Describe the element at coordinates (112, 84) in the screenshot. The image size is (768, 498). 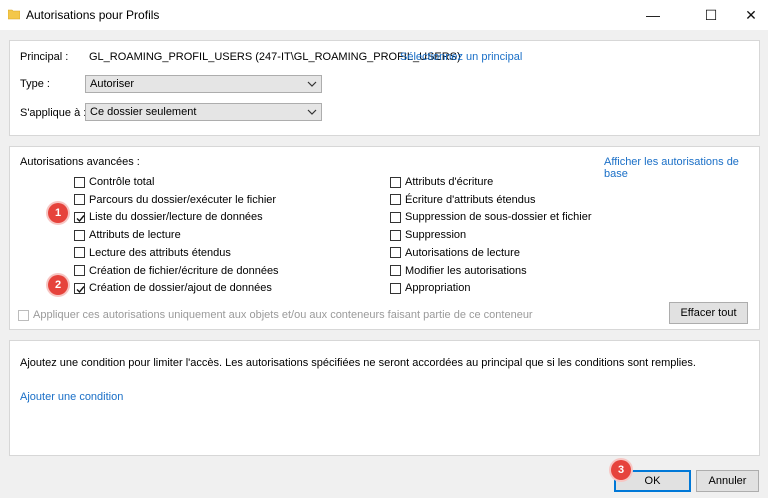
I see `type-select-value: Autoriser` at that location.